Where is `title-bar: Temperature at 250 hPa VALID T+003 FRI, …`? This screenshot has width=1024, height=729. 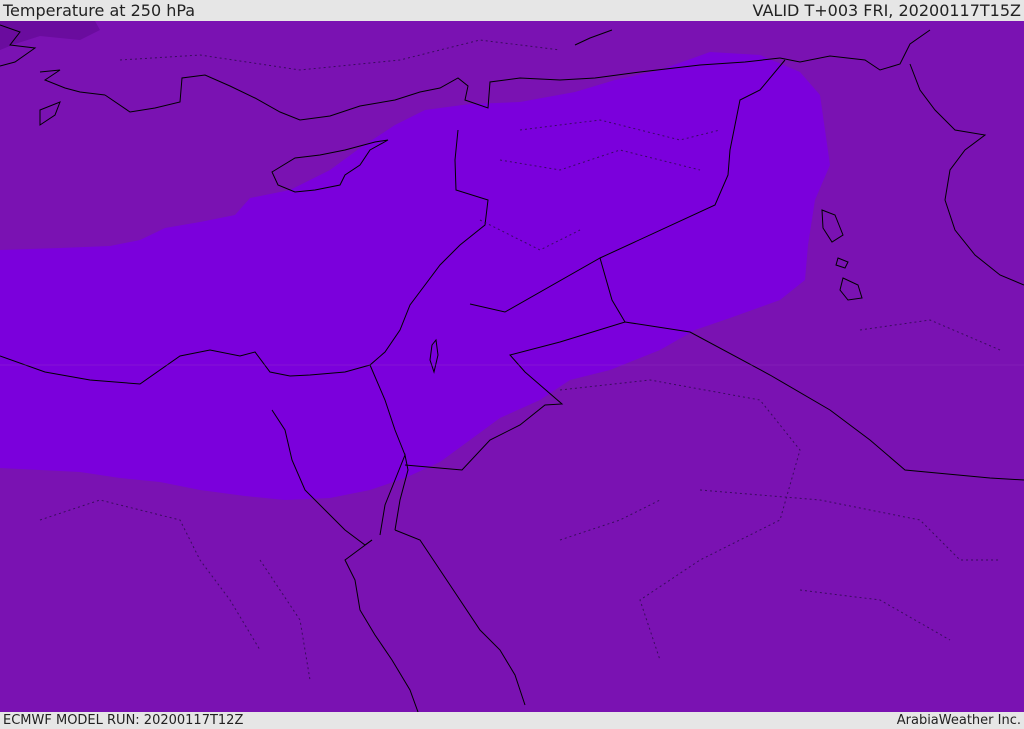
title-bar: Temperature at 250 hPa VALID T+003 FRI, … is located at coordinates (512, 10).